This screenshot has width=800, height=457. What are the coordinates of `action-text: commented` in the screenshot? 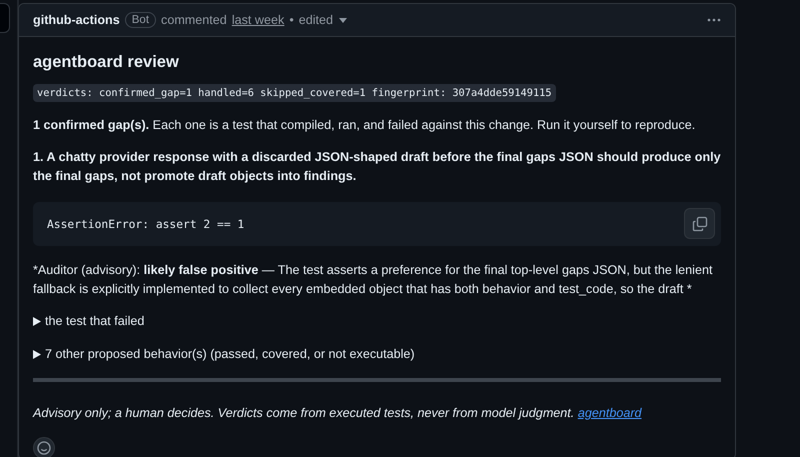 It's located at (194, 20).